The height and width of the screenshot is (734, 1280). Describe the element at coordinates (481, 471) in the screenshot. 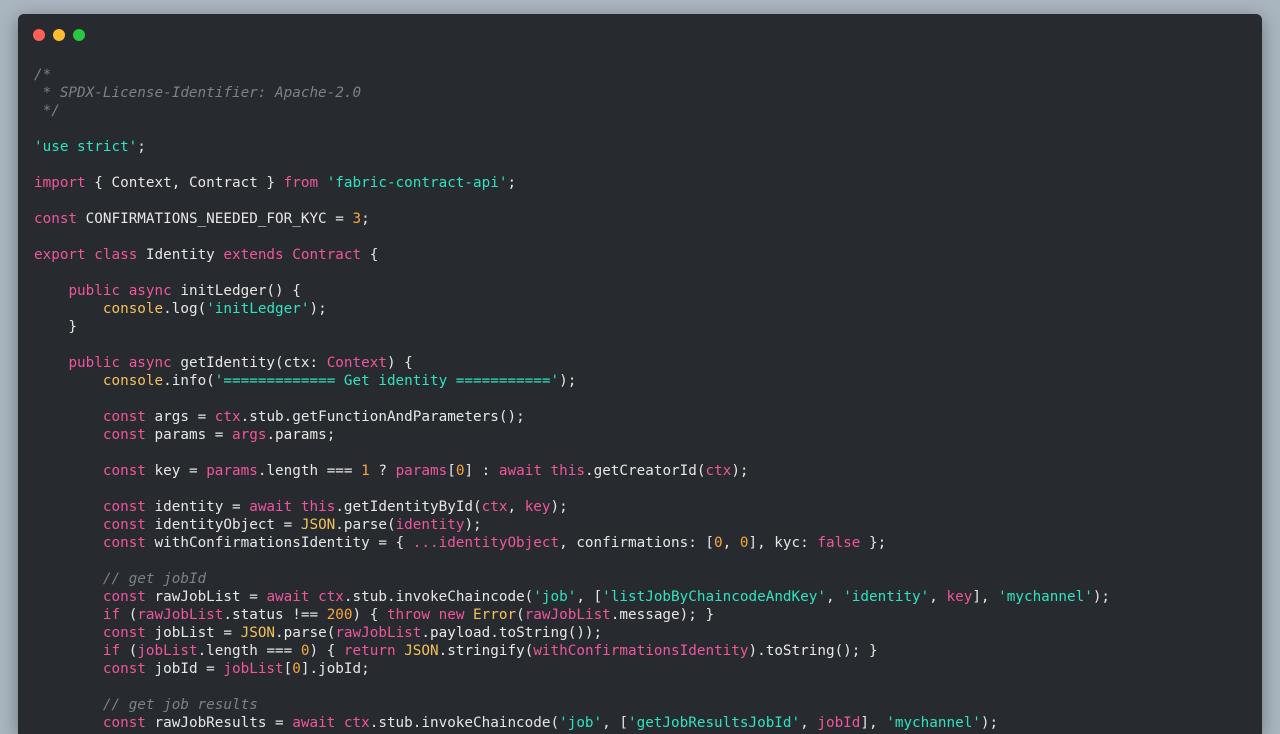

I see `code-token: ] :` at that location.